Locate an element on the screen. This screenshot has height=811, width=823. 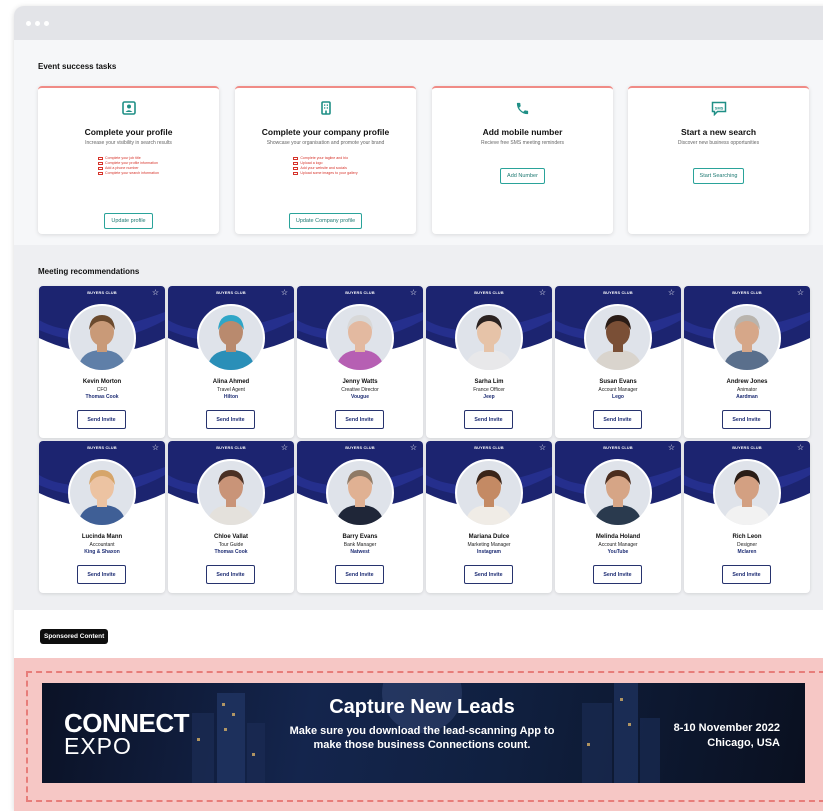
checklist-item: Complete your search information is located at coordinates (128, 173).